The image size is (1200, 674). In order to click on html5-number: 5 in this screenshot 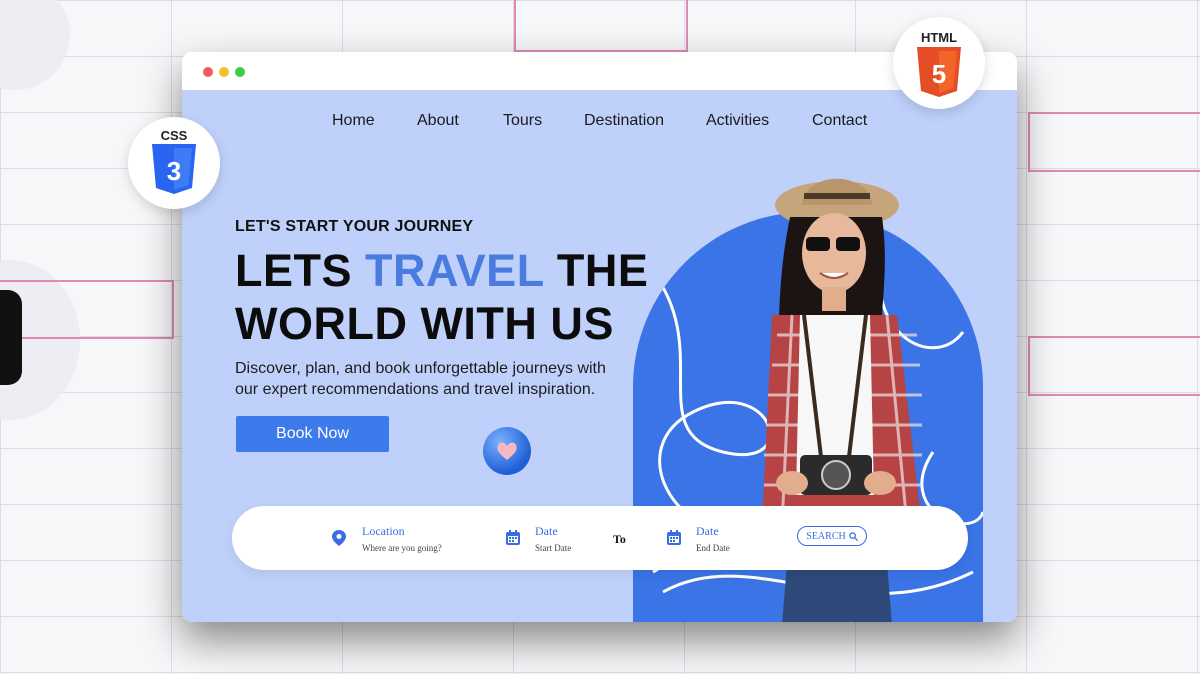, I will do `click(939, 74)`.